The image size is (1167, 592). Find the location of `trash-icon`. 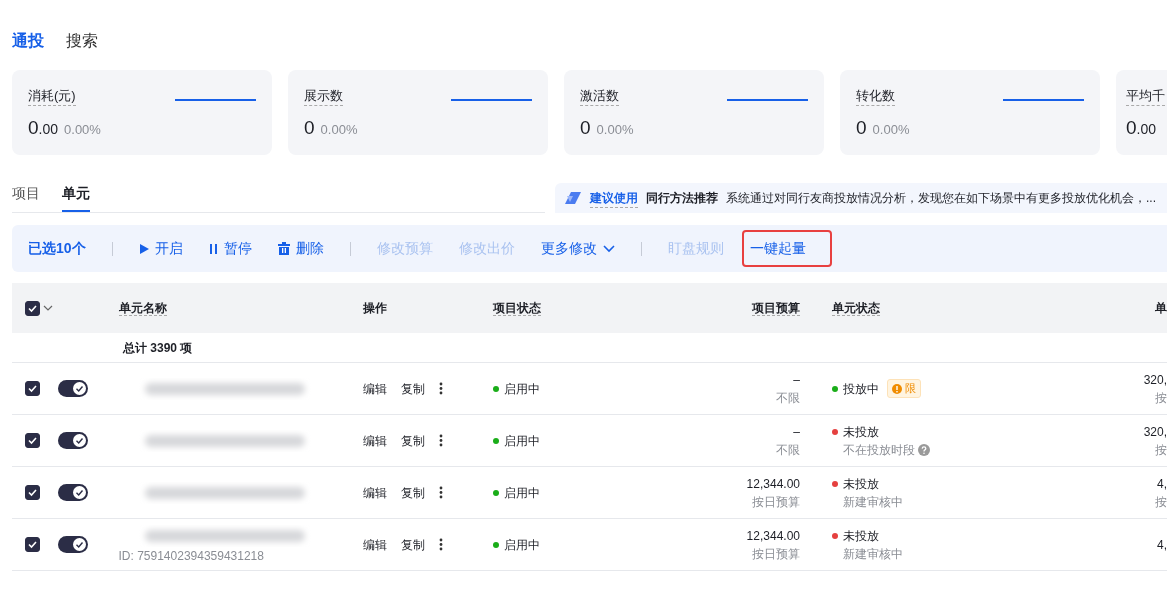

trash-icon is located at coordinates (283, 248).